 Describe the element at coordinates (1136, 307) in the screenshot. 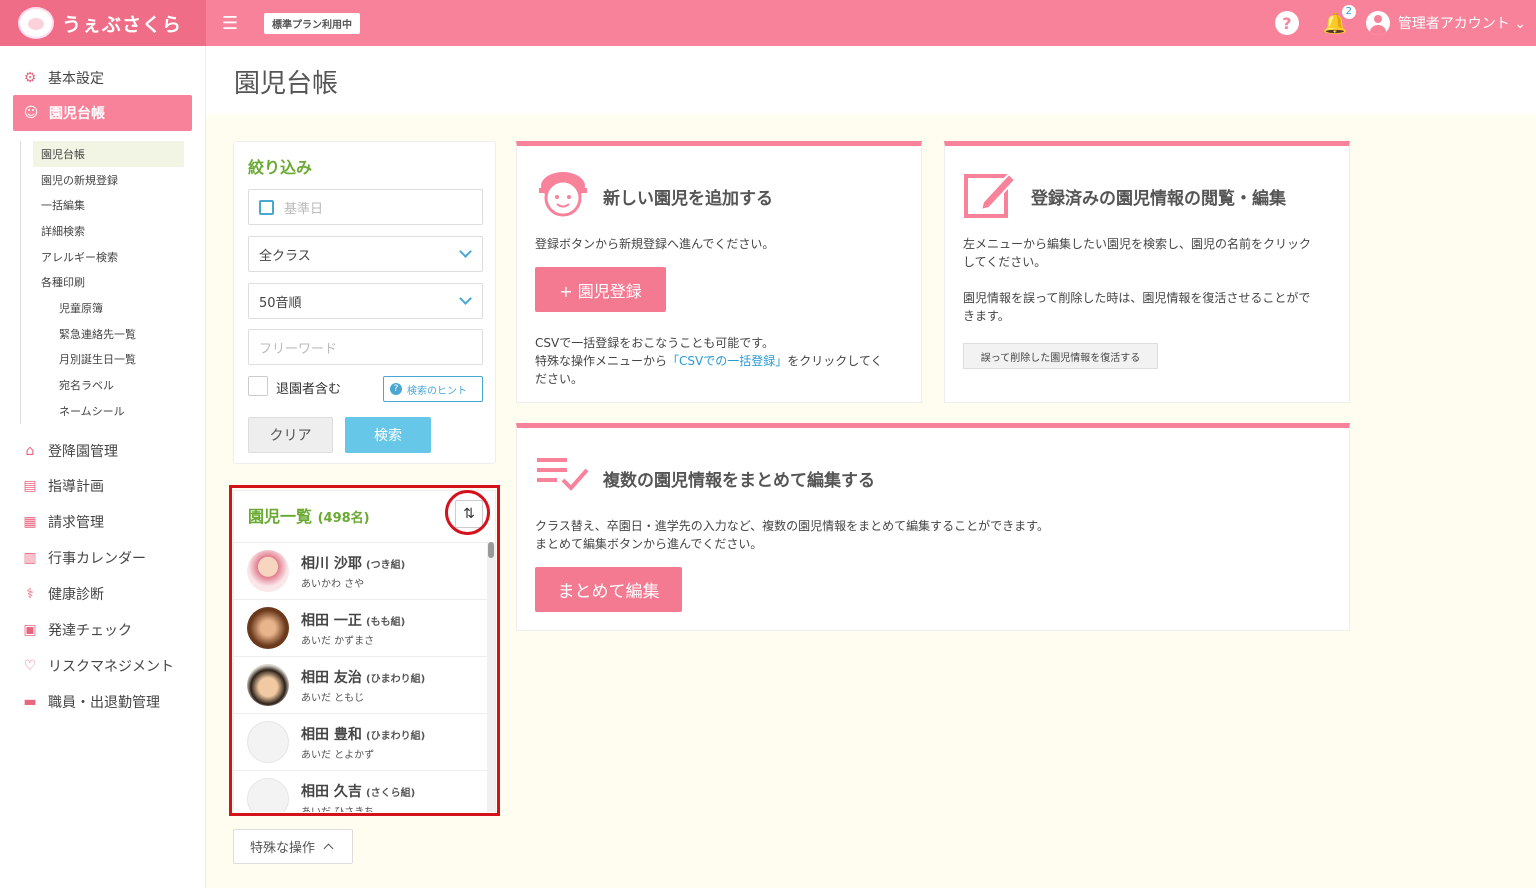

I see `restore-info-text: 園児情報を誤って削除した時は、園児情報を復活させることがで きます。` at that location.